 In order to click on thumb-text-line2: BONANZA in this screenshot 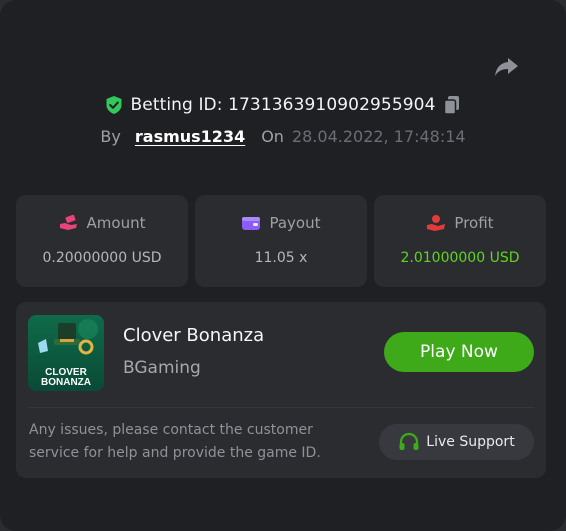, I will do `click(66, 382)`.